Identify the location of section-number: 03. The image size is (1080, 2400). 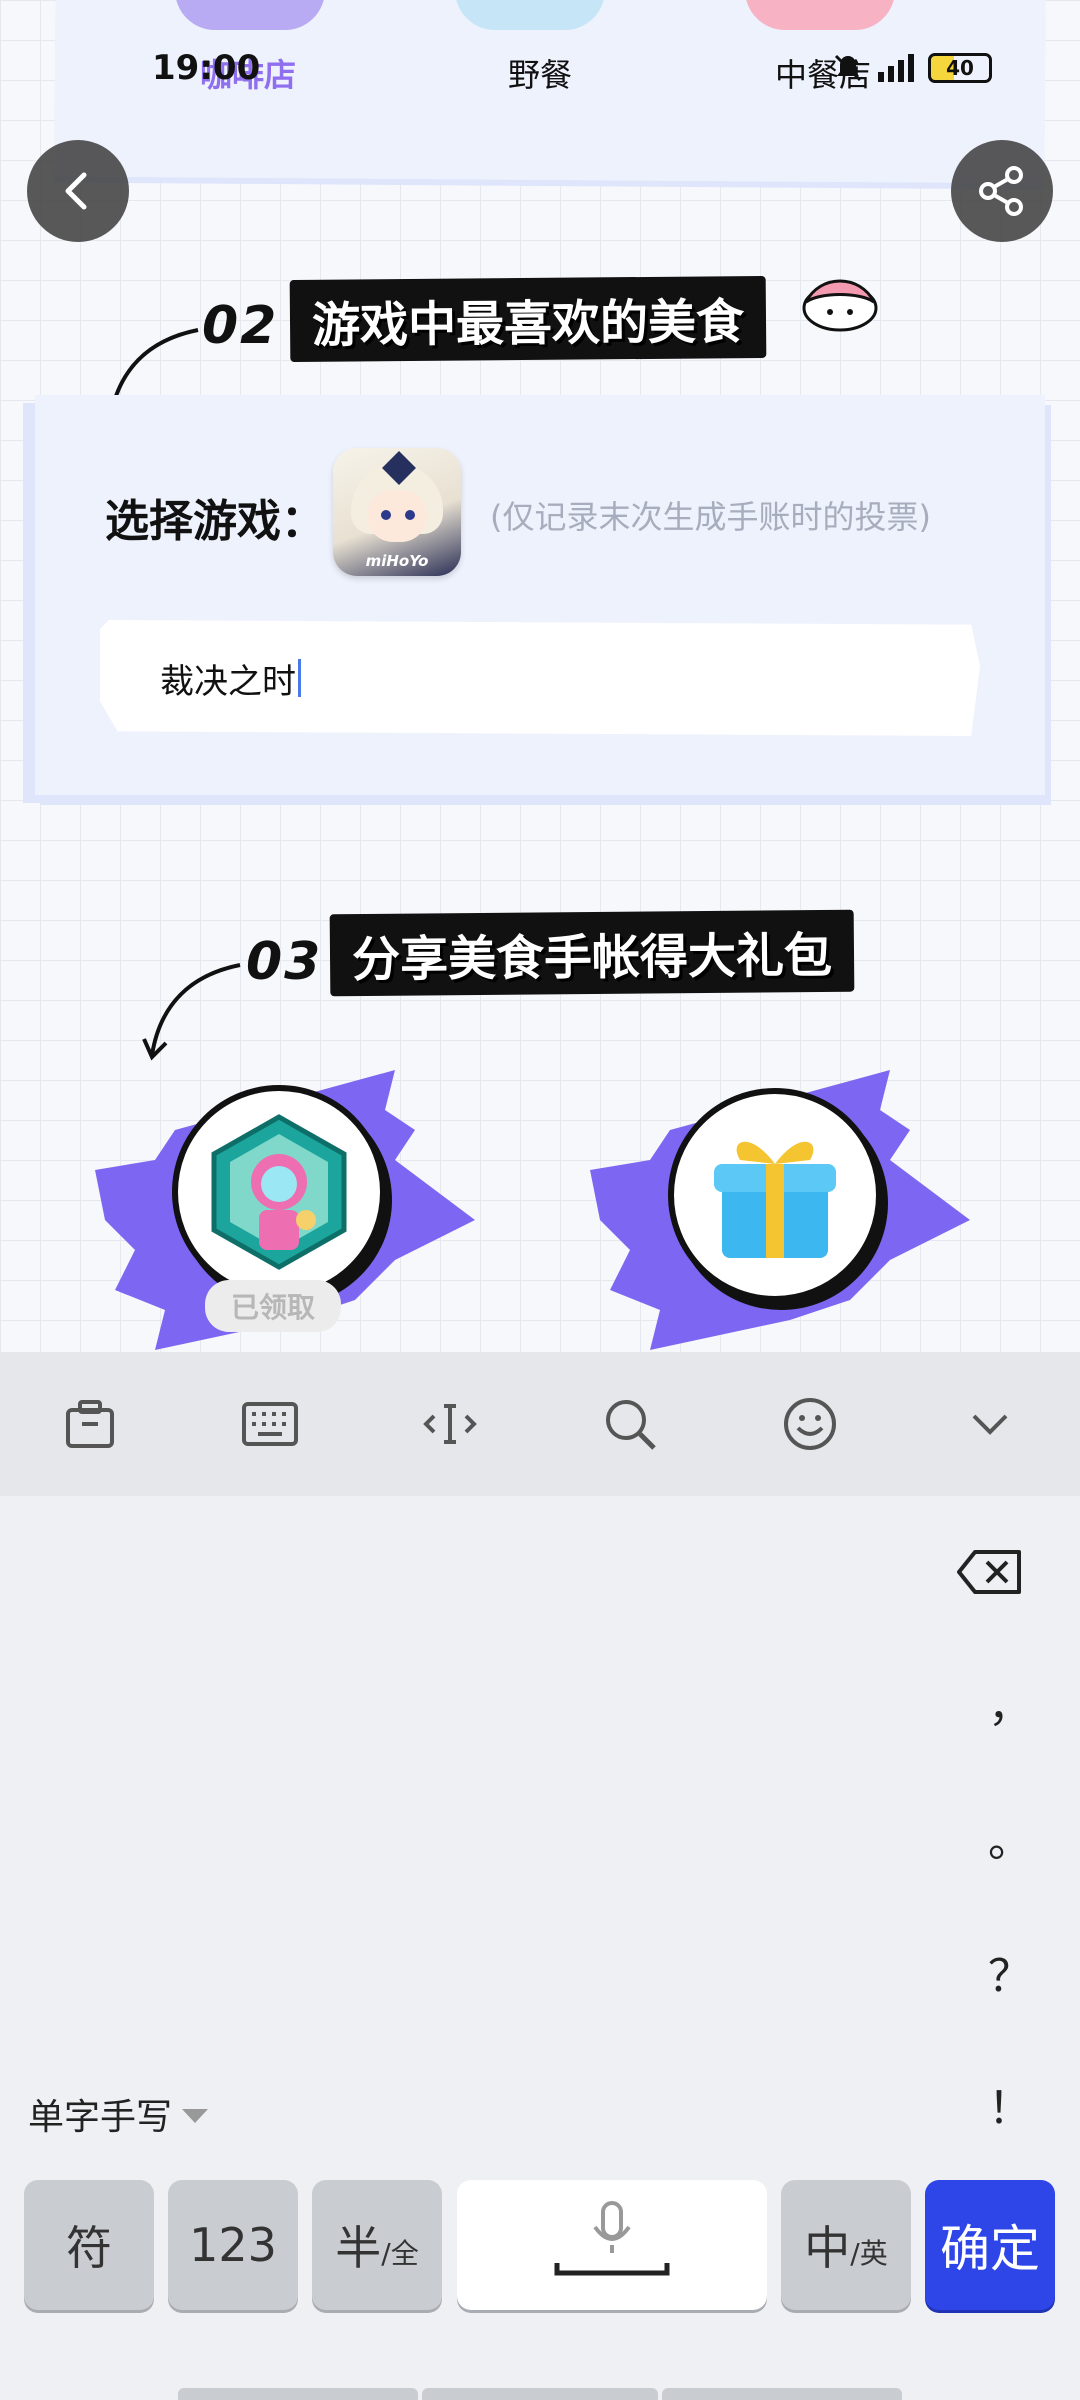
(284, 962).